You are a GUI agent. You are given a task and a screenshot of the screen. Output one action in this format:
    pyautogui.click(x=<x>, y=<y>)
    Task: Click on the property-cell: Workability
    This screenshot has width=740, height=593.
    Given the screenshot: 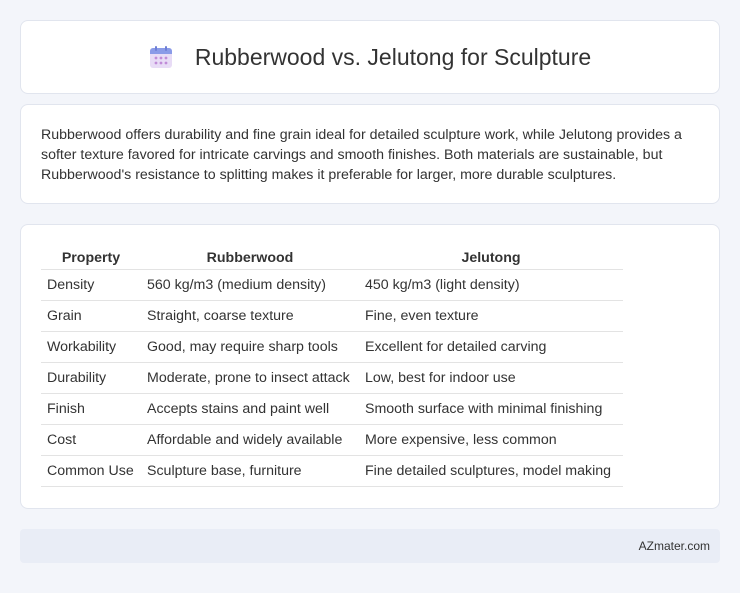 What is the action you would take?
    pyautogui.click(x=91, y=347)
    